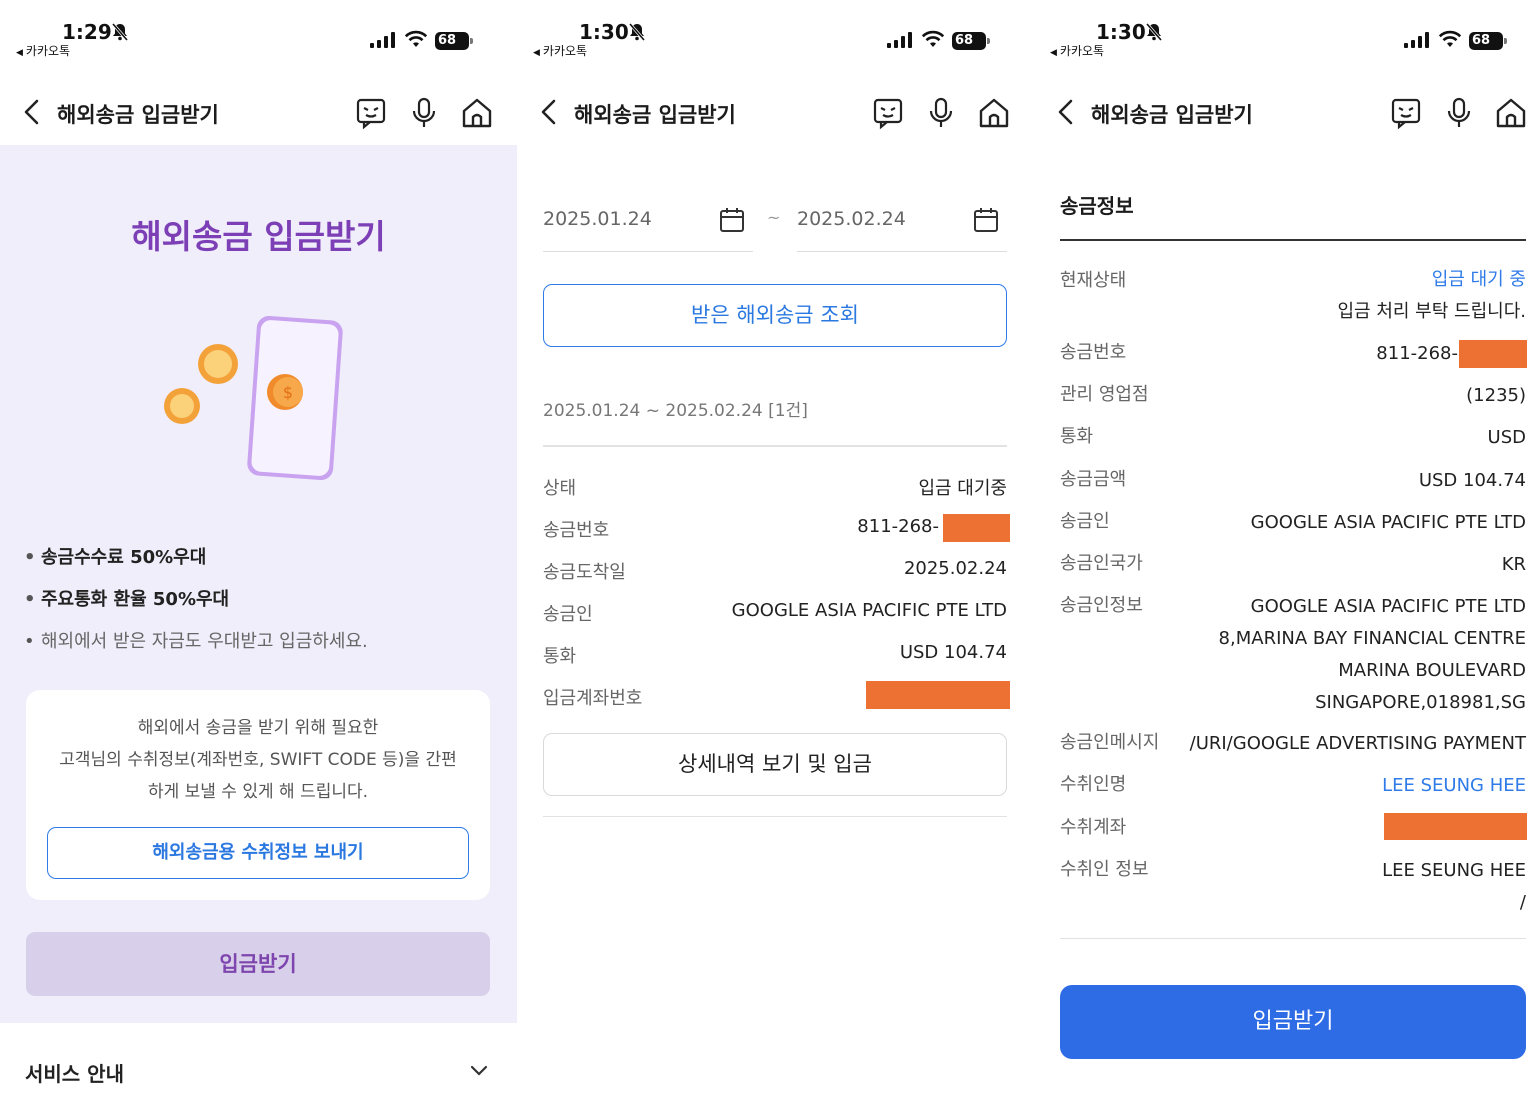 This screenshot has width=1539, height=1103. What do you see at coordinates (1093, 352) in the screenshot?
I see `row-key: 송금번호` at bounding box center [1093, 352].